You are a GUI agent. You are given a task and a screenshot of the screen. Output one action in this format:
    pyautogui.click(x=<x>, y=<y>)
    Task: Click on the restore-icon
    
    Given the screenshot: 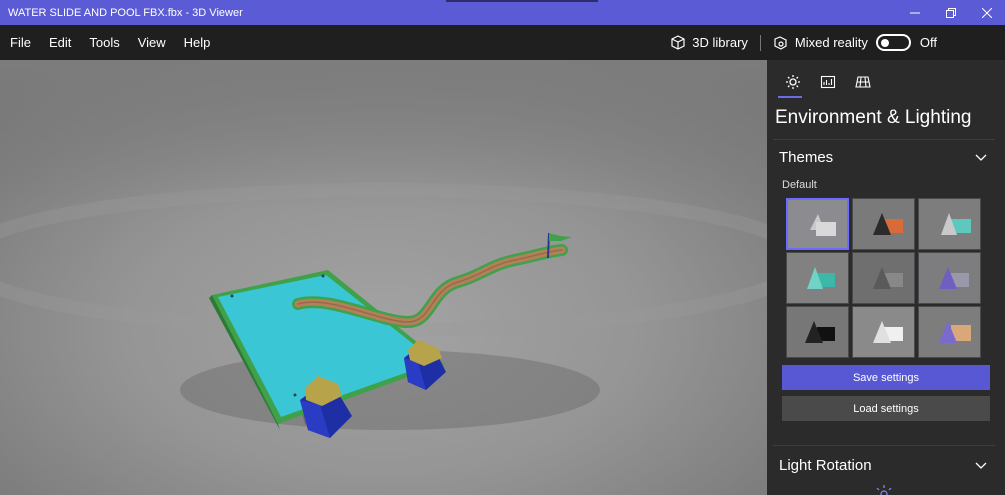 What is the action you would take?
    pyautogui.click(x=951, y=12)
    